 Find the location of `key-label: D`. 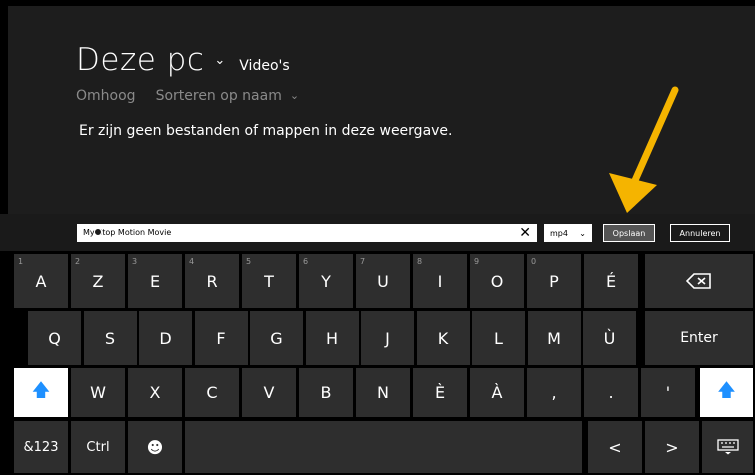

key-label: D is located at coordinates (165, 338).